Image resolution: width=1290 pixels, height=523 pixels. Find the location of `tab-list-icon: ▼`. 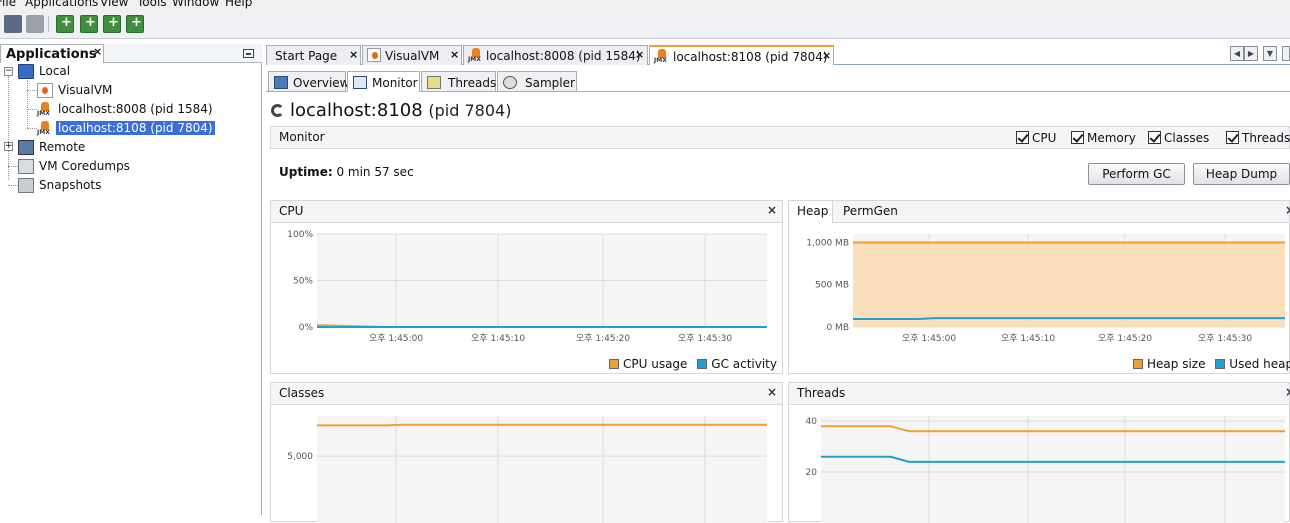

tab-list-icon: ▼ is located at coordinates (1270, 53).